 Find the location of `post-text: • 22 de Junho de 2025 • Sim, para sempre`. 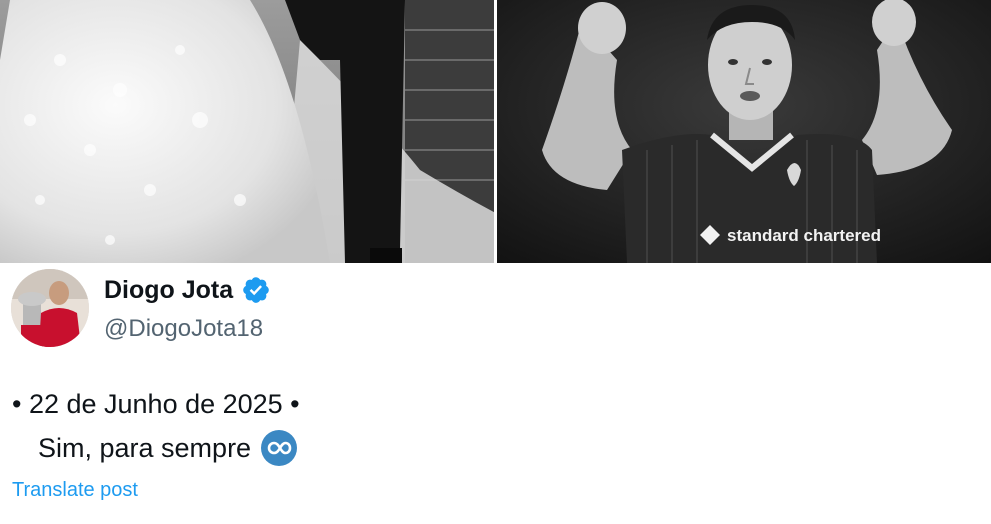

post-text: • 22 de Junho de 2025 • Sim, para sempre is located at coordinates (156, 426).